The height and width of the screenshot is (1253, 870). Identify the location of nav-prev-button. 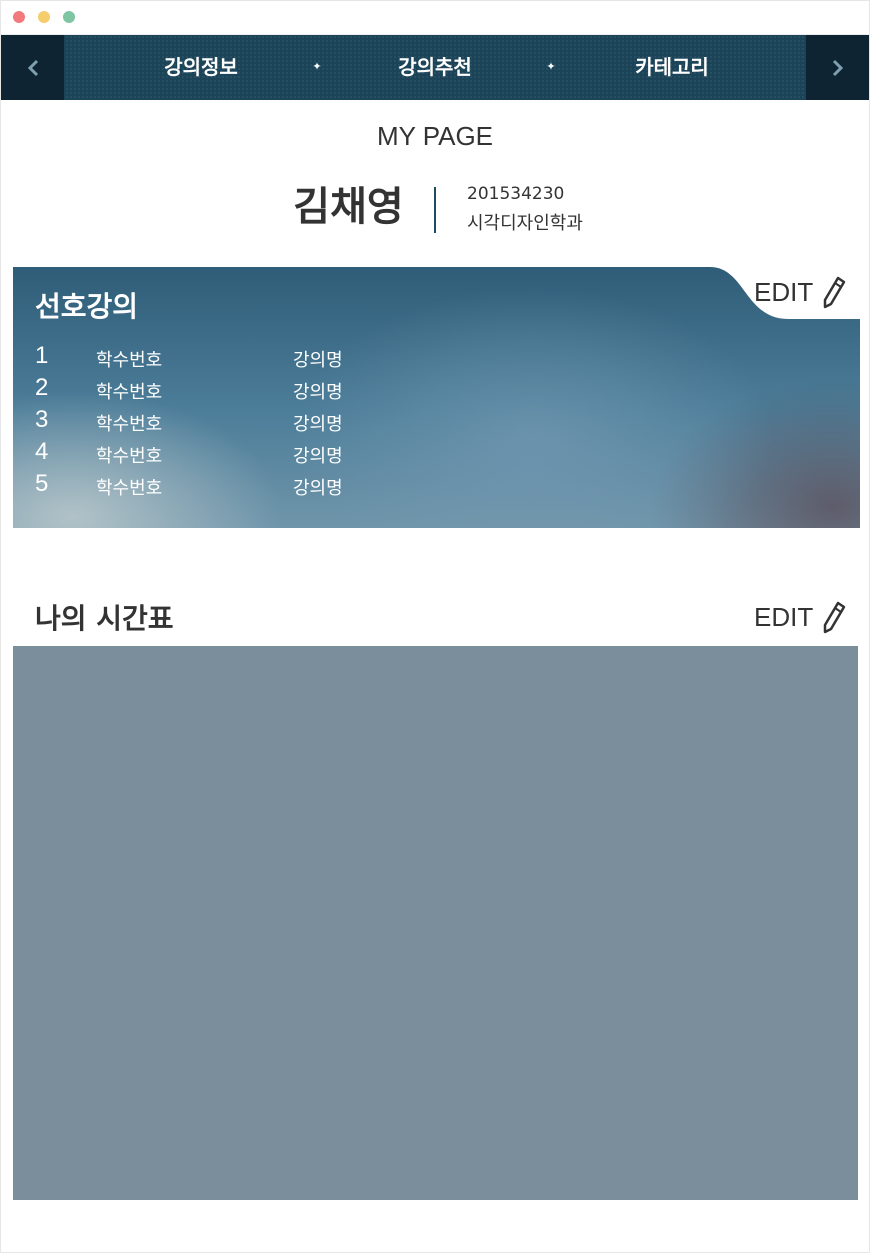
(32, 67).